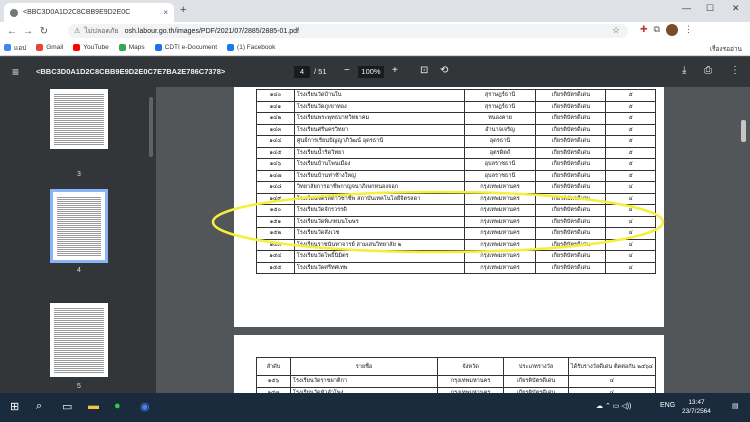  Describe the element at coordinates (96, 47) in the screenshot. I see `bookmark-label: YouTube` at that location.